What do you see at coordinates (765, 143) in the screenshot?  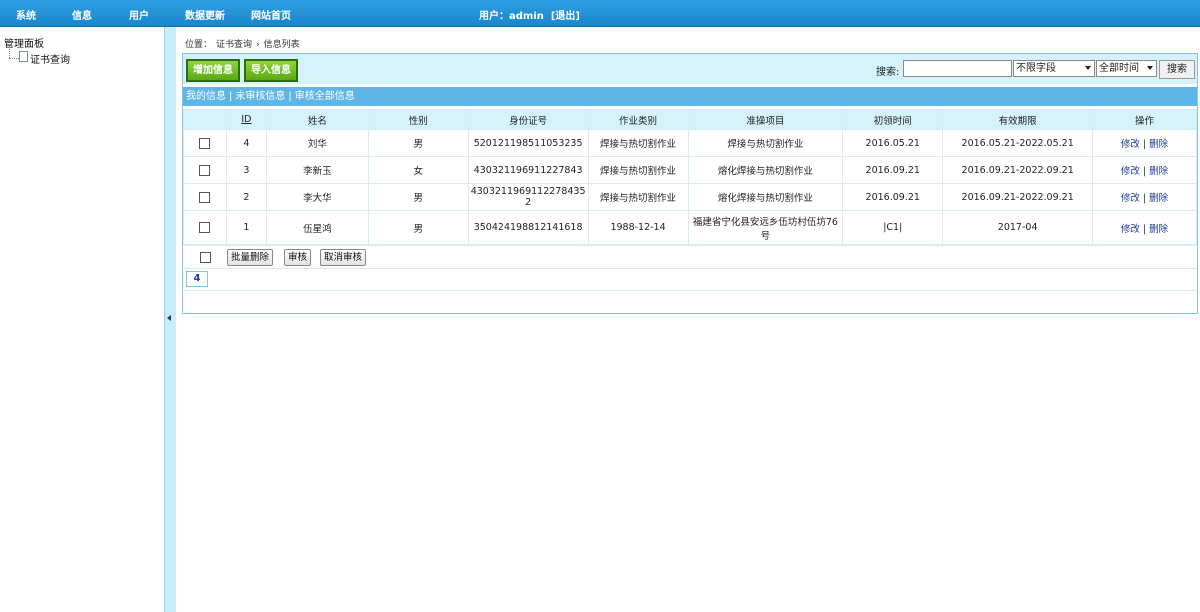 I see `cell-project: 焊接与热切割作业` at bounding box center [765, 143].